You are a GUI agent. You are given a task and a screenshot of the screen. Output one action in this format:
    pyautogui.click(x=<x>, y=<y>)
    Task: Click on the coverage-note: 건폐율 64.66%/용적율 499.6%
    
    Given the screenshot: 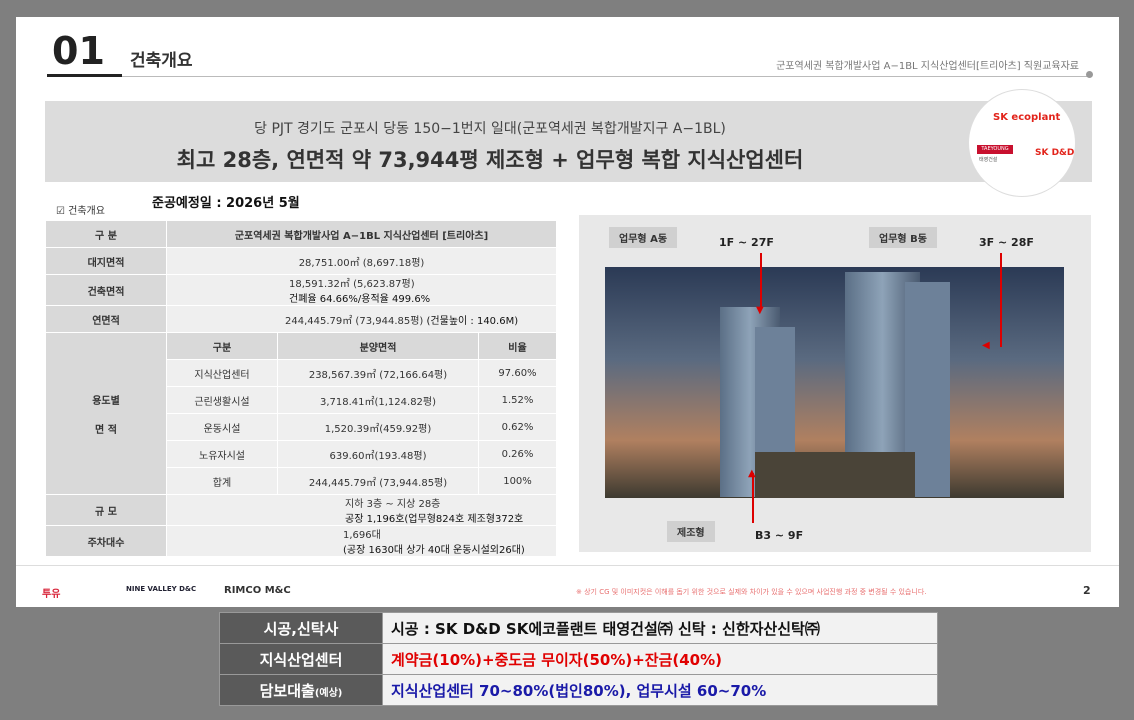 What is the action you would take?
    pyautogui.click(x=360, y=299)
    